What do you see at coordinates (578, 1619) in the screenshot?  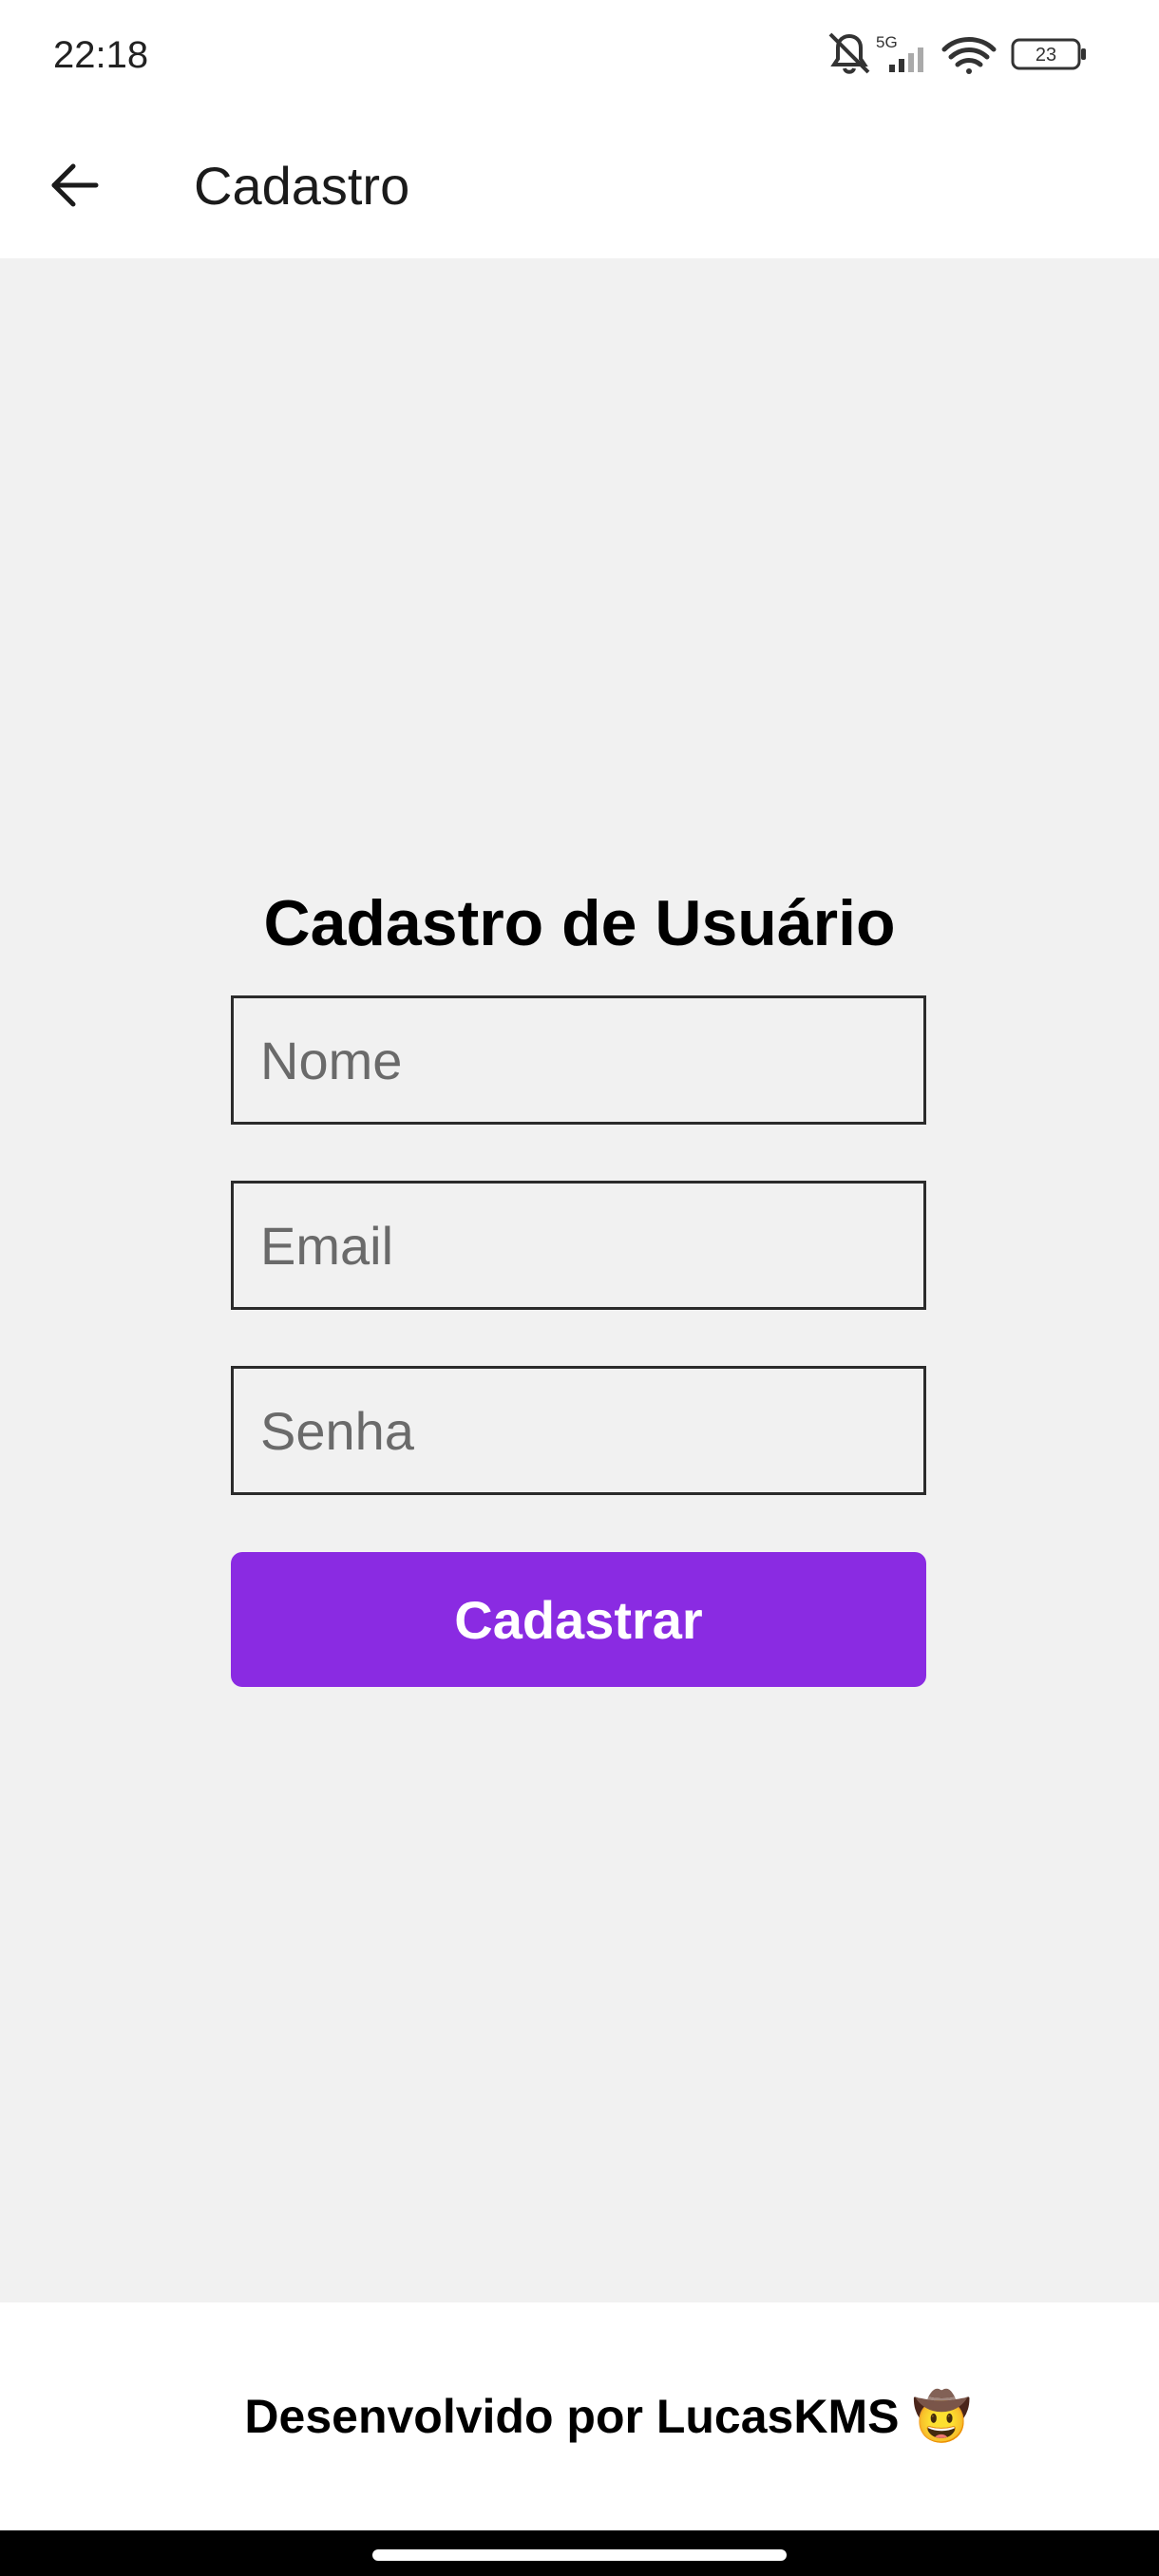 I see `register-button: Cadastrar` at bounding box center [578, 1619].